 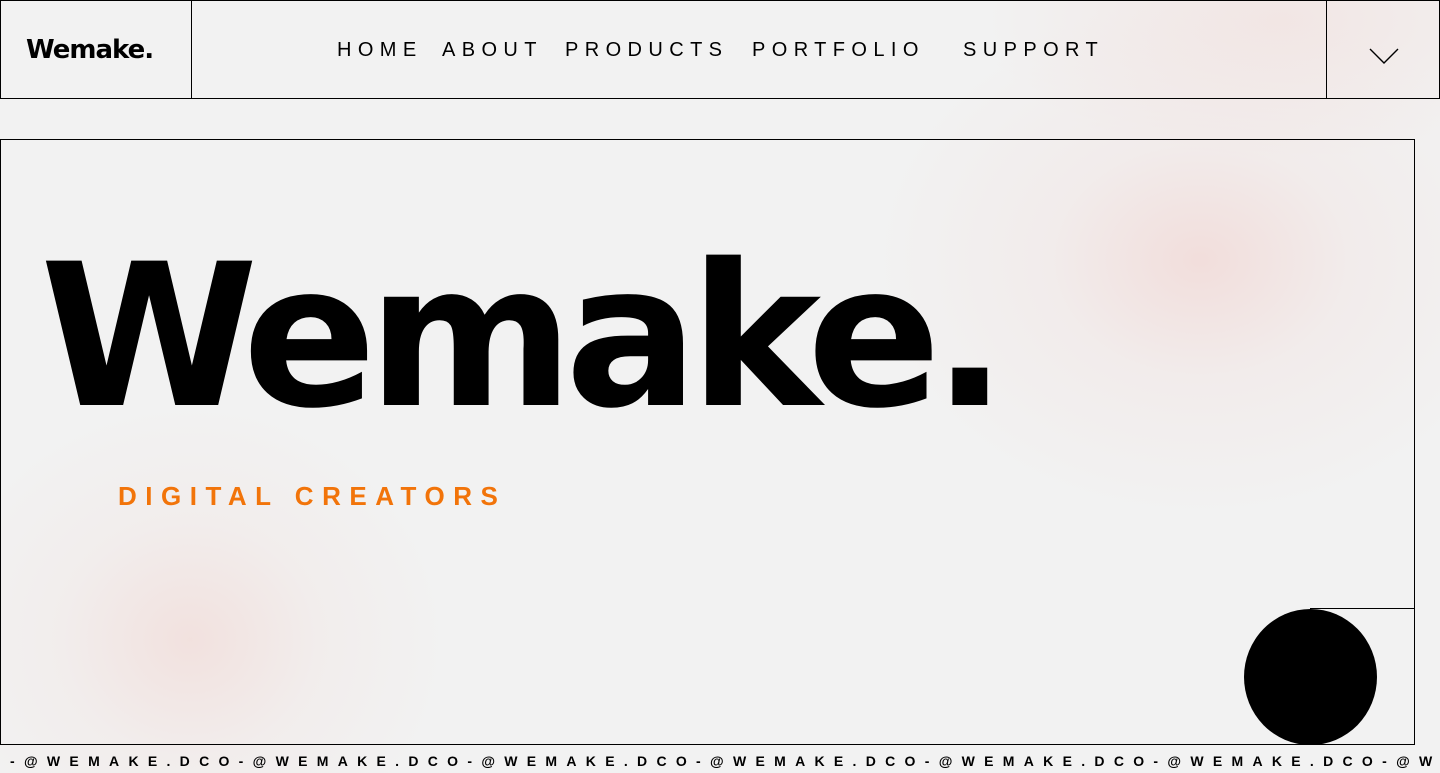 I want to click on decorative-circle, so click(x=1310, y=677).